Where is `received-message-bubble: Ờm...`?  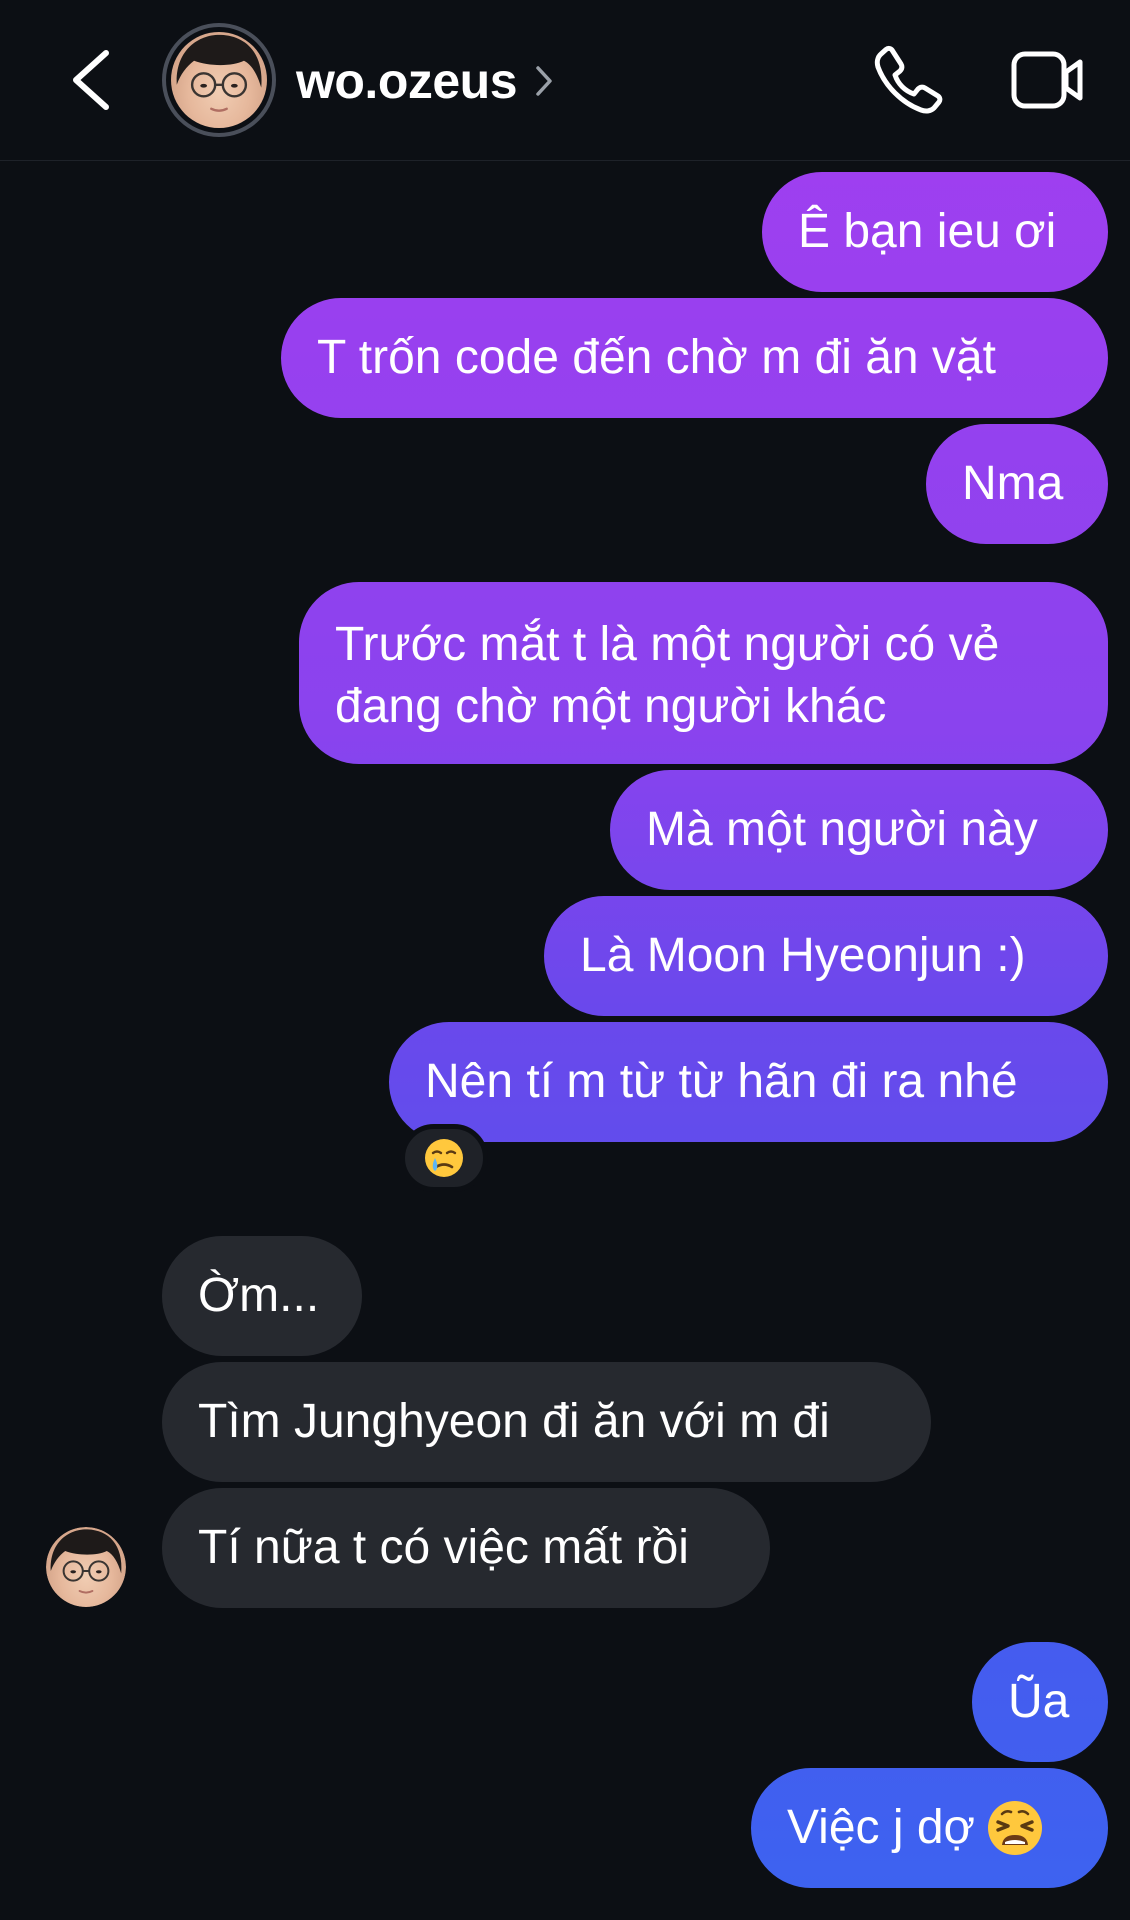 received-message-bubble: Ờm... is located at coordinates (262, 1296).